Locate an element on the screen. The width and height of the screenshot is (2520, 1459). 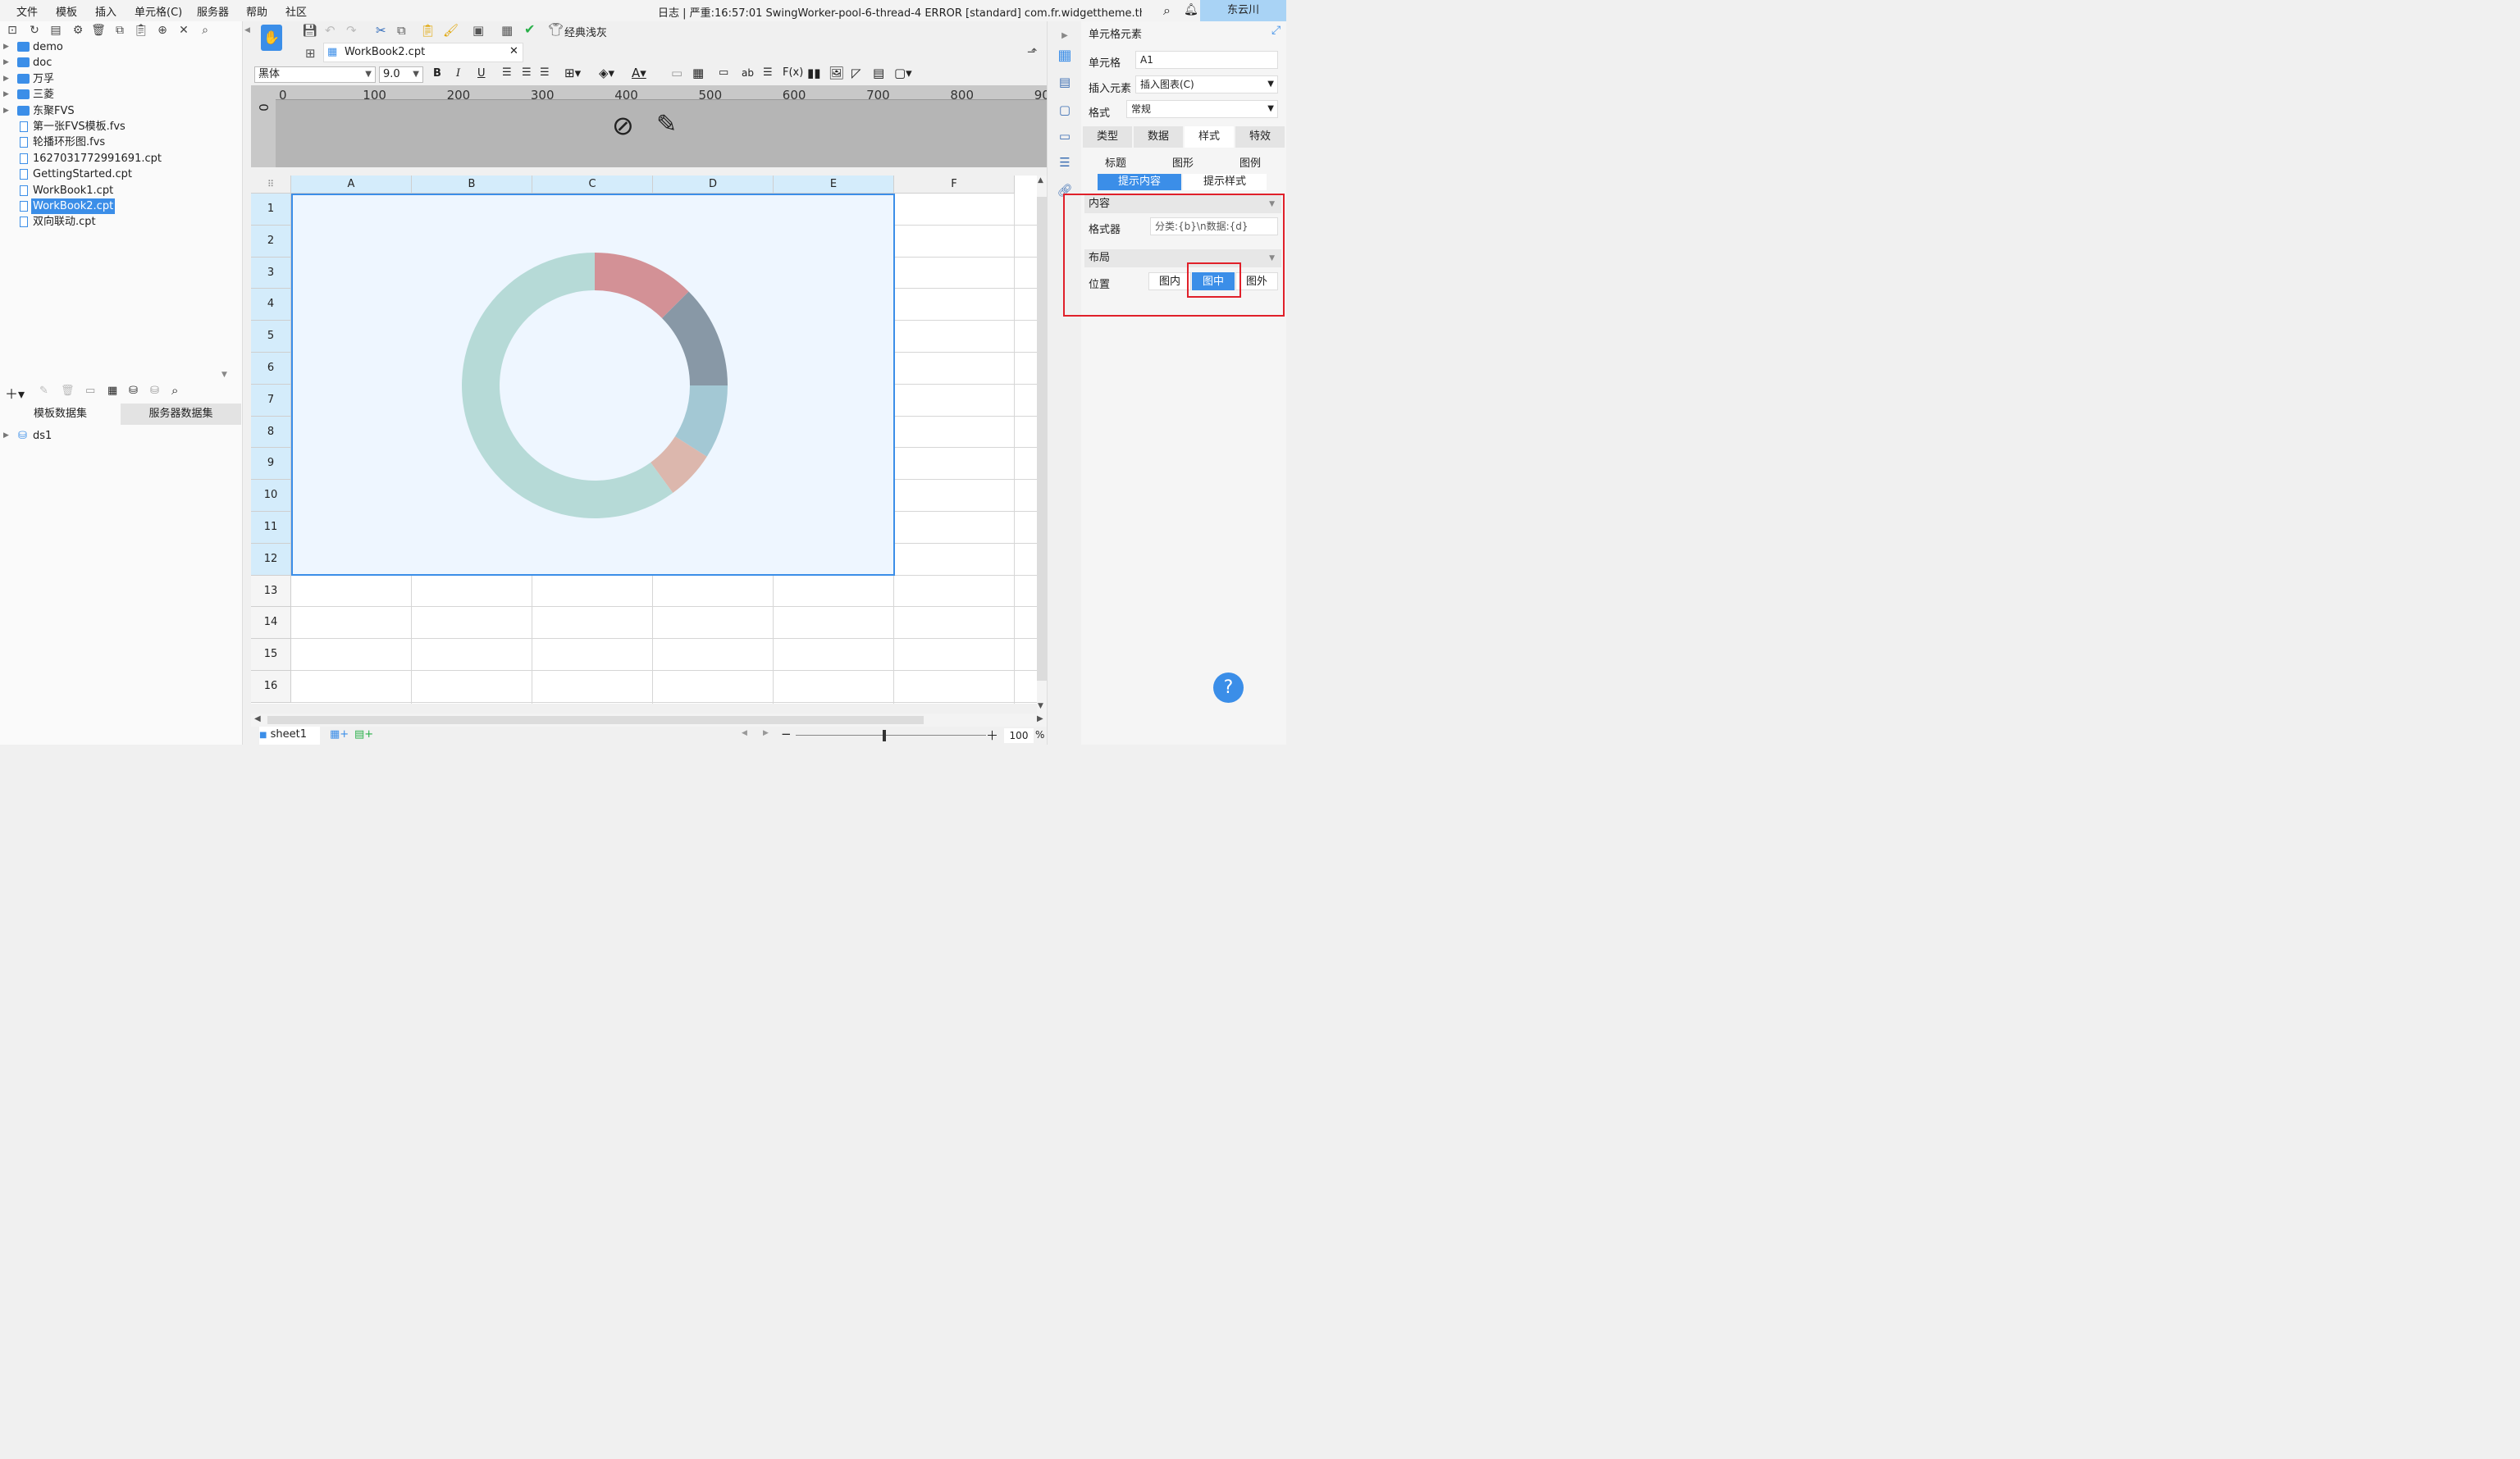
collapse-icon: ✕ is located at coordinates (184, 30).